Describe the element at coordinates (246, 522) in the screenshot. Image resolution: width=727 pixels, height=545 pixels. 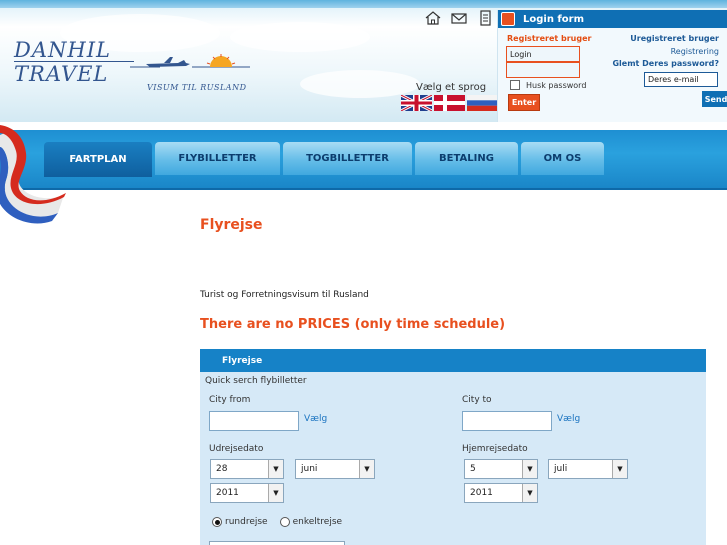
I see `round-trip-label: rundrejse` at that location.